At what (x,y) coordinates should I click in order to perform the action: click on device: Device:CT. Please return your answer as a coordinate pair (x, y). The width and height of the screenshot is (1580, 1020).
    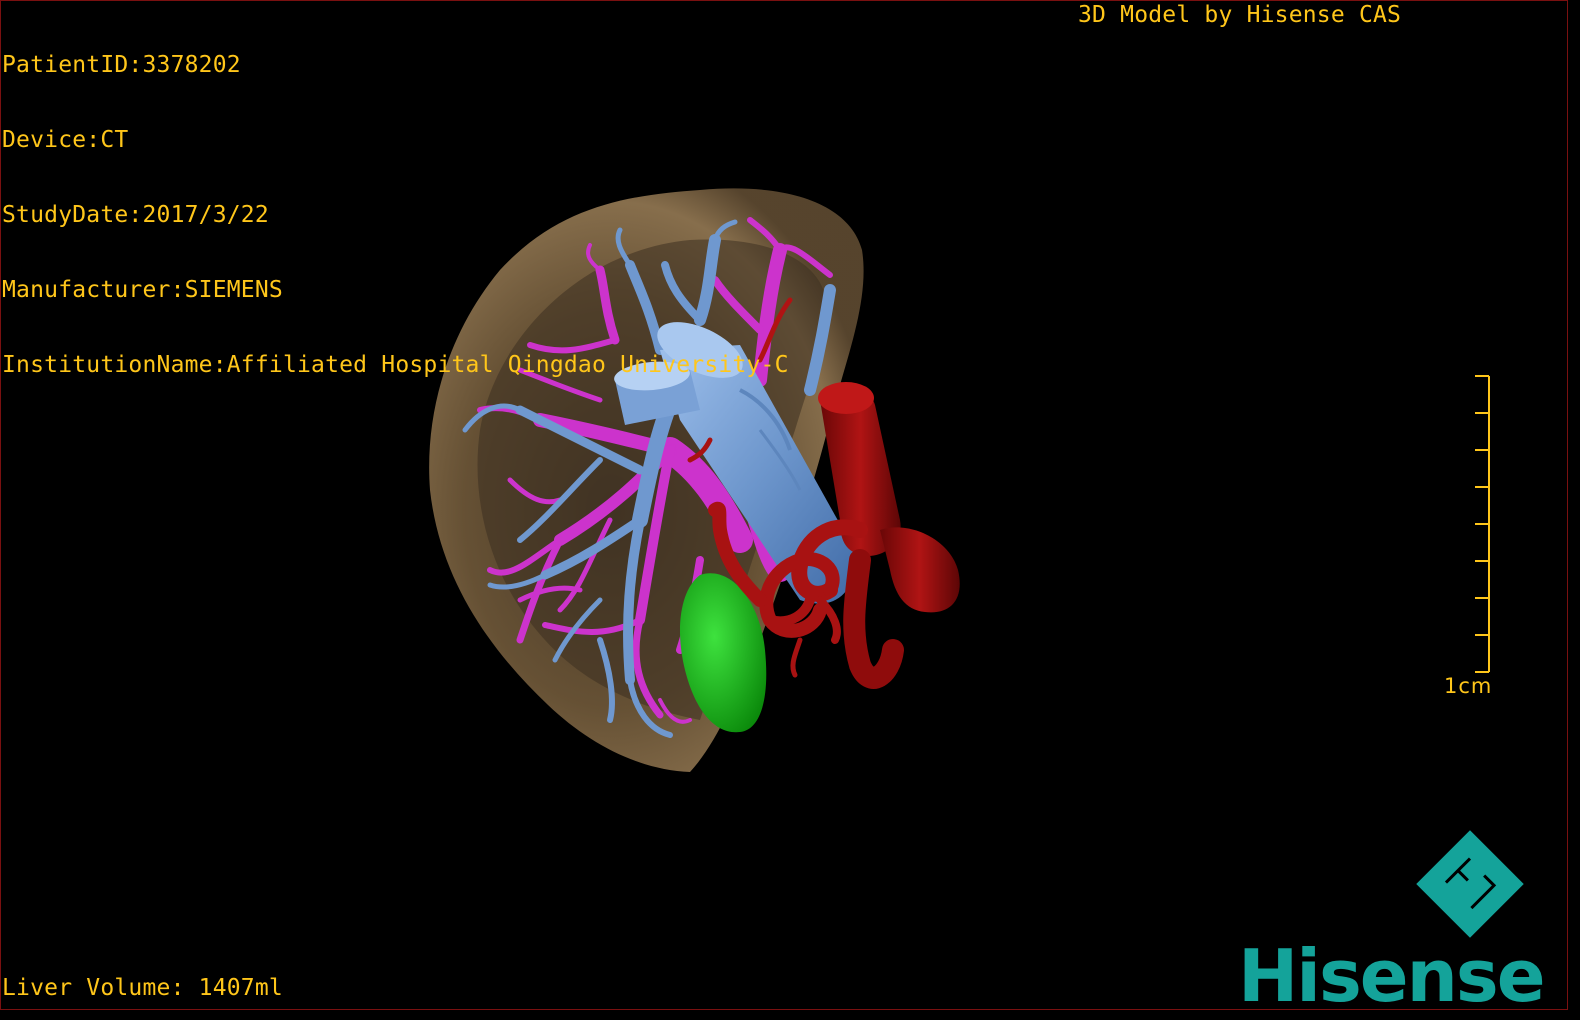
    Looking at the image, I should click on (65, 140).